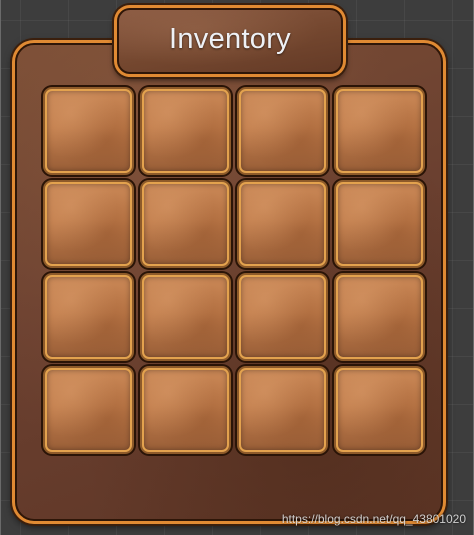  What do you see at coordinates (230, 38) in the screenshot?
I see `inventory-title: Inventory` at bounding box center [230, 38].